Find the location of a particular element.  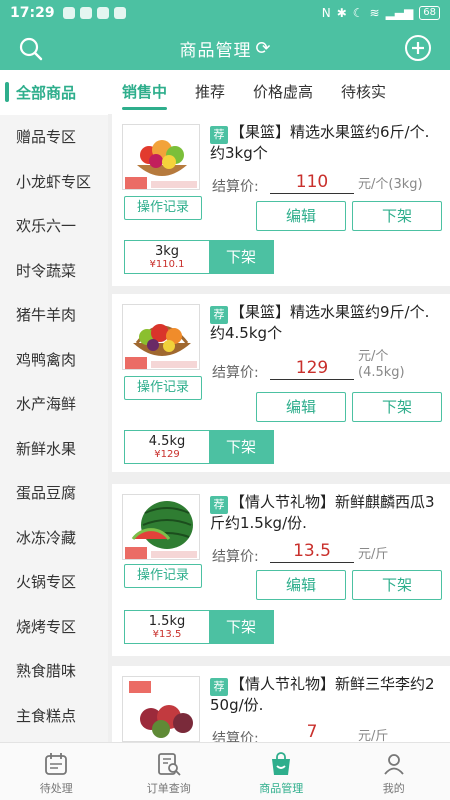

spec-info: 1.5kg ¥13.5 is located at coordinates (167, 627).